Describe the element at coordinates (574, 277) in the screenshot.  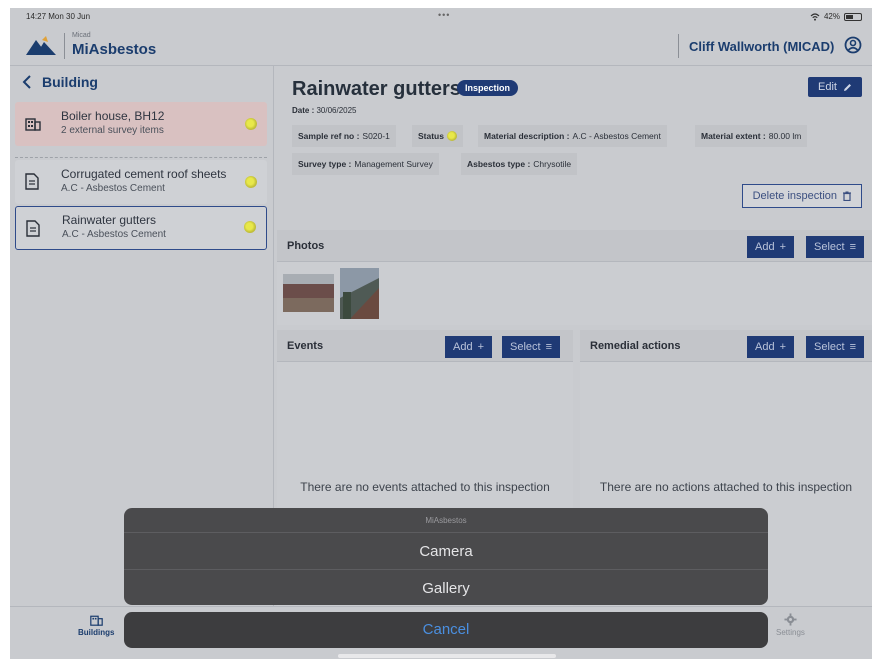
I see `photos-panel: Photos Add + Select ≡` at that location.